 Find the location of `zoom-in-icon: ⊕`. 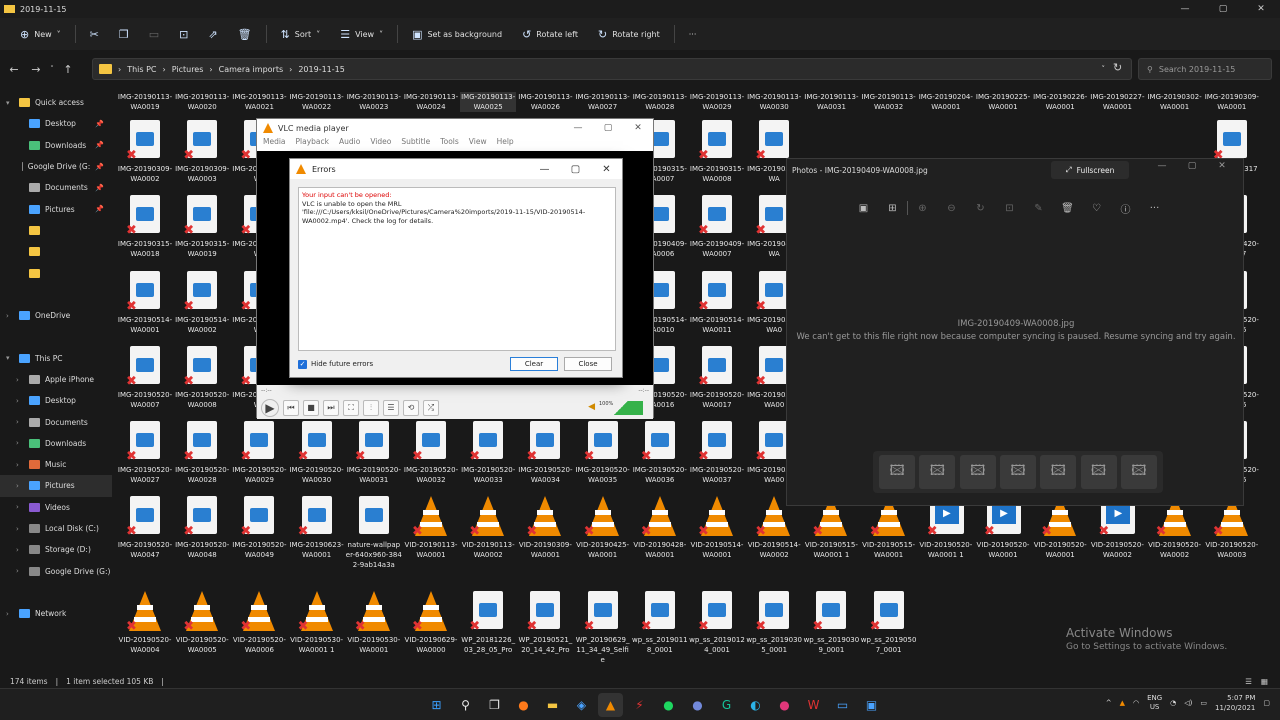

zoom-in-icon: ⊕ is located at coordinates (922, 208).